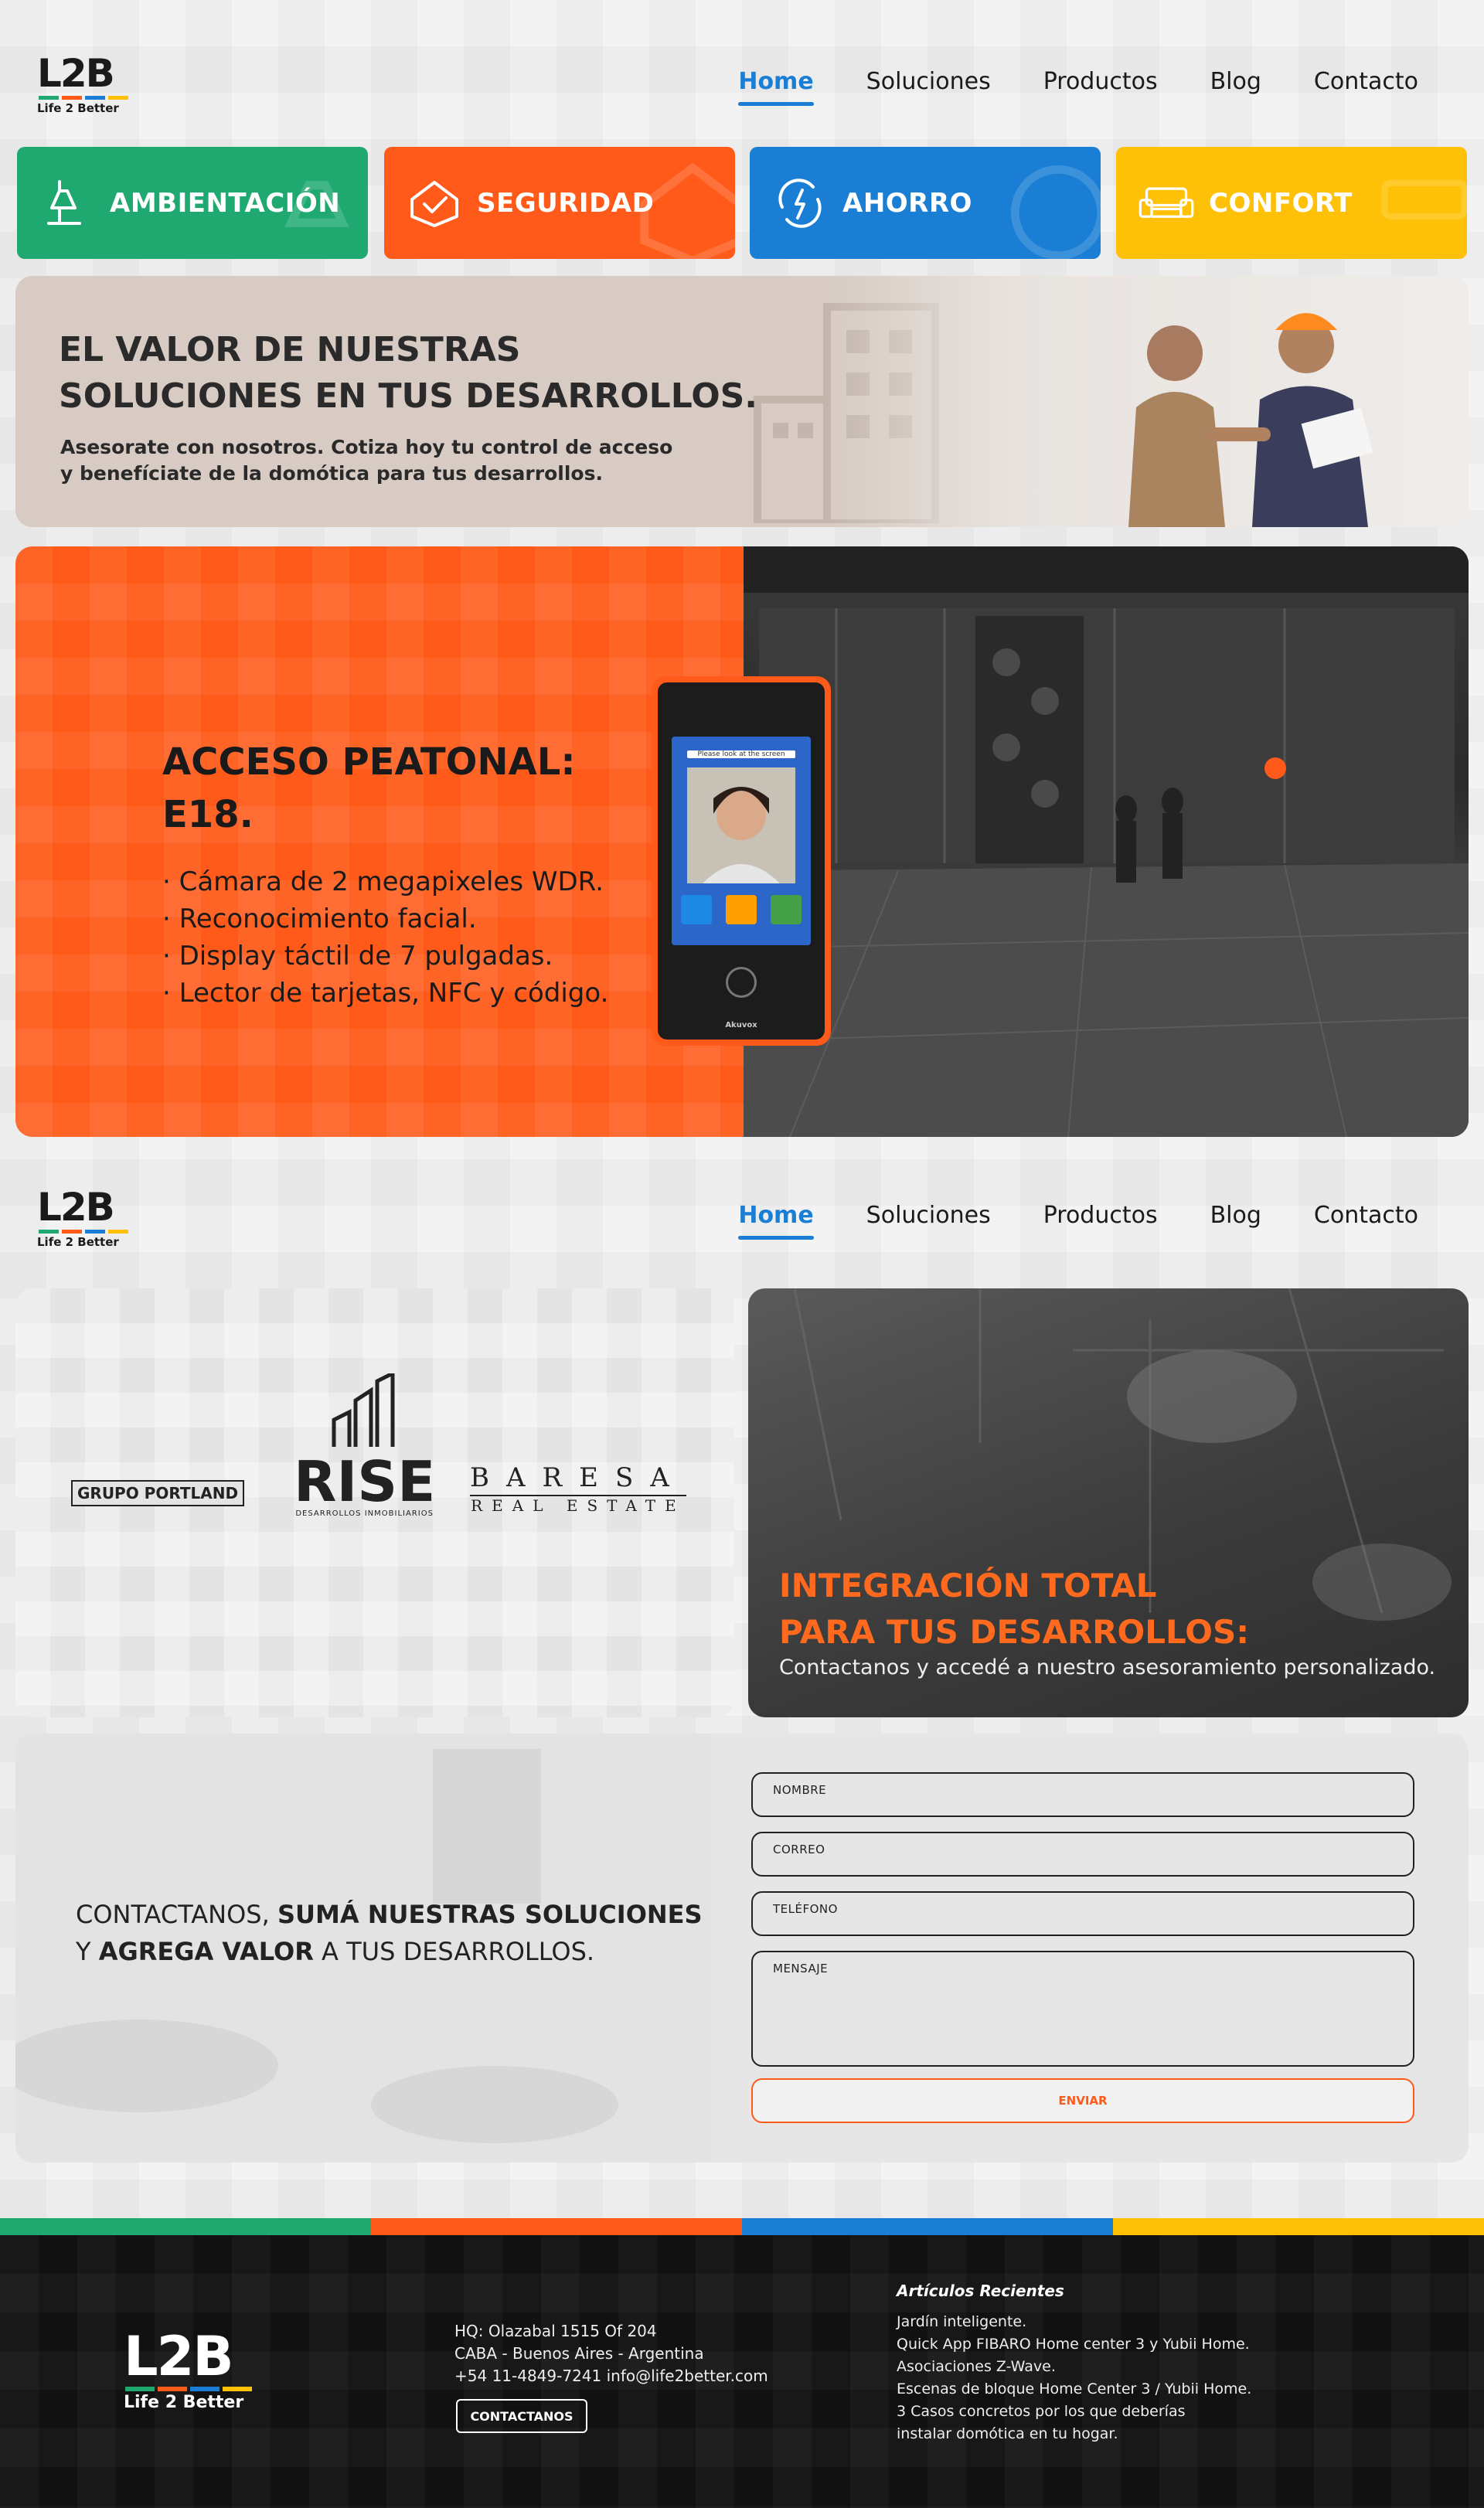 The width and height of the screenshot is (1484, 2508). What do you see at coordinates (319, 918) in the screenshot?
I see `feature-item: · Reconocimiento facial.` at bounding box center [319, 918].